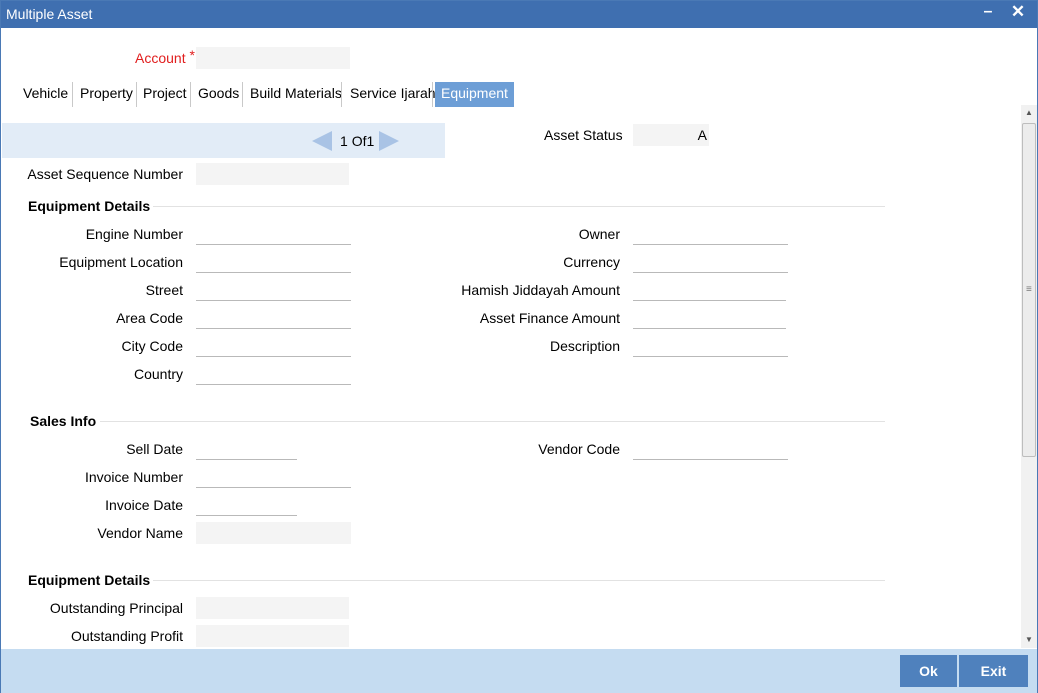  Describe the element at coordinates (272, 174) in the screenshot. I see `asset-sequence-input` at that location.